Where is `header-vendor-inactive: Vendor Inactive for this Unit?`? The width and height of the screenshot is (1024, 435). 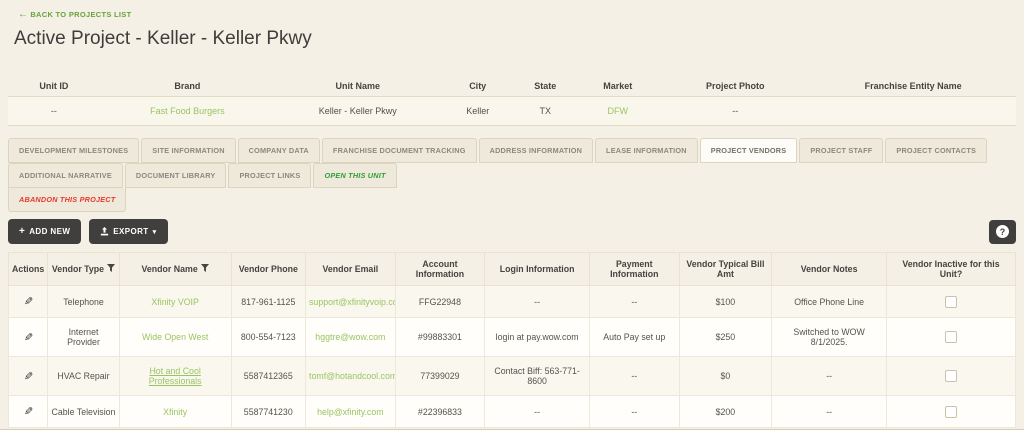 header-vendor-inactive: Vendor Inactive for this Unit? is located at coordinates (951, 269).